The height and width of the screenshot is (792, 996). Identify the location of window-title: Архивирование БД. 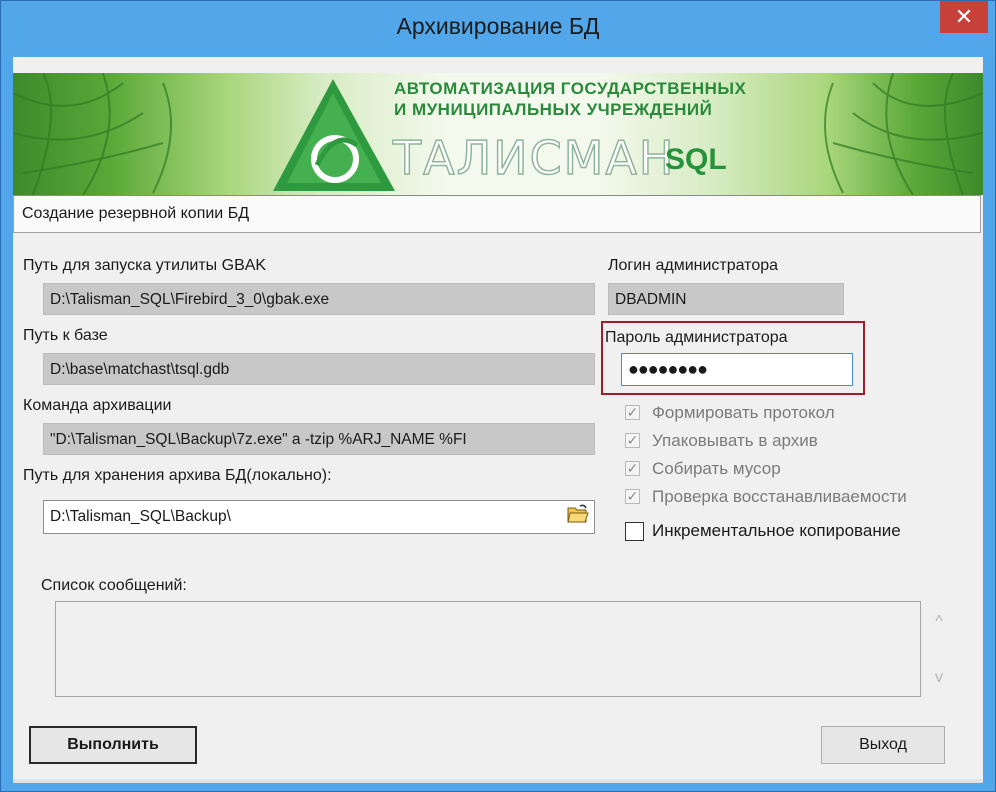
(498, 26).